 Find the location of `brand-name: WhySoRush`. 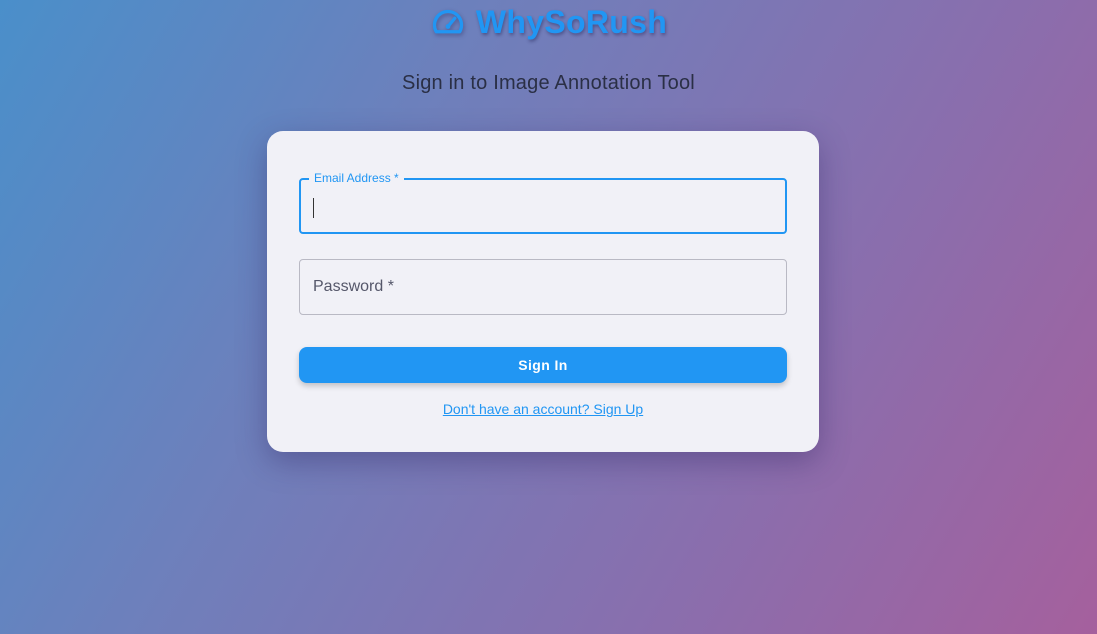

brand-name: WhySoRush is located at coordinates (571, 21).